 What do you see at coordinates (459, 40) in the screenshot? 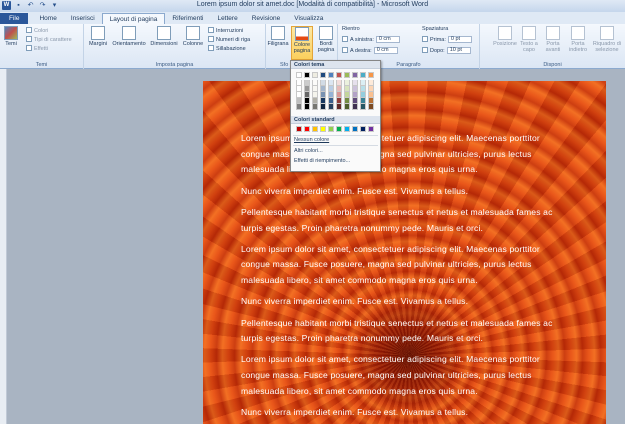
I see `spacing-before-input: 0 pt` at bounding box center [459, 40].